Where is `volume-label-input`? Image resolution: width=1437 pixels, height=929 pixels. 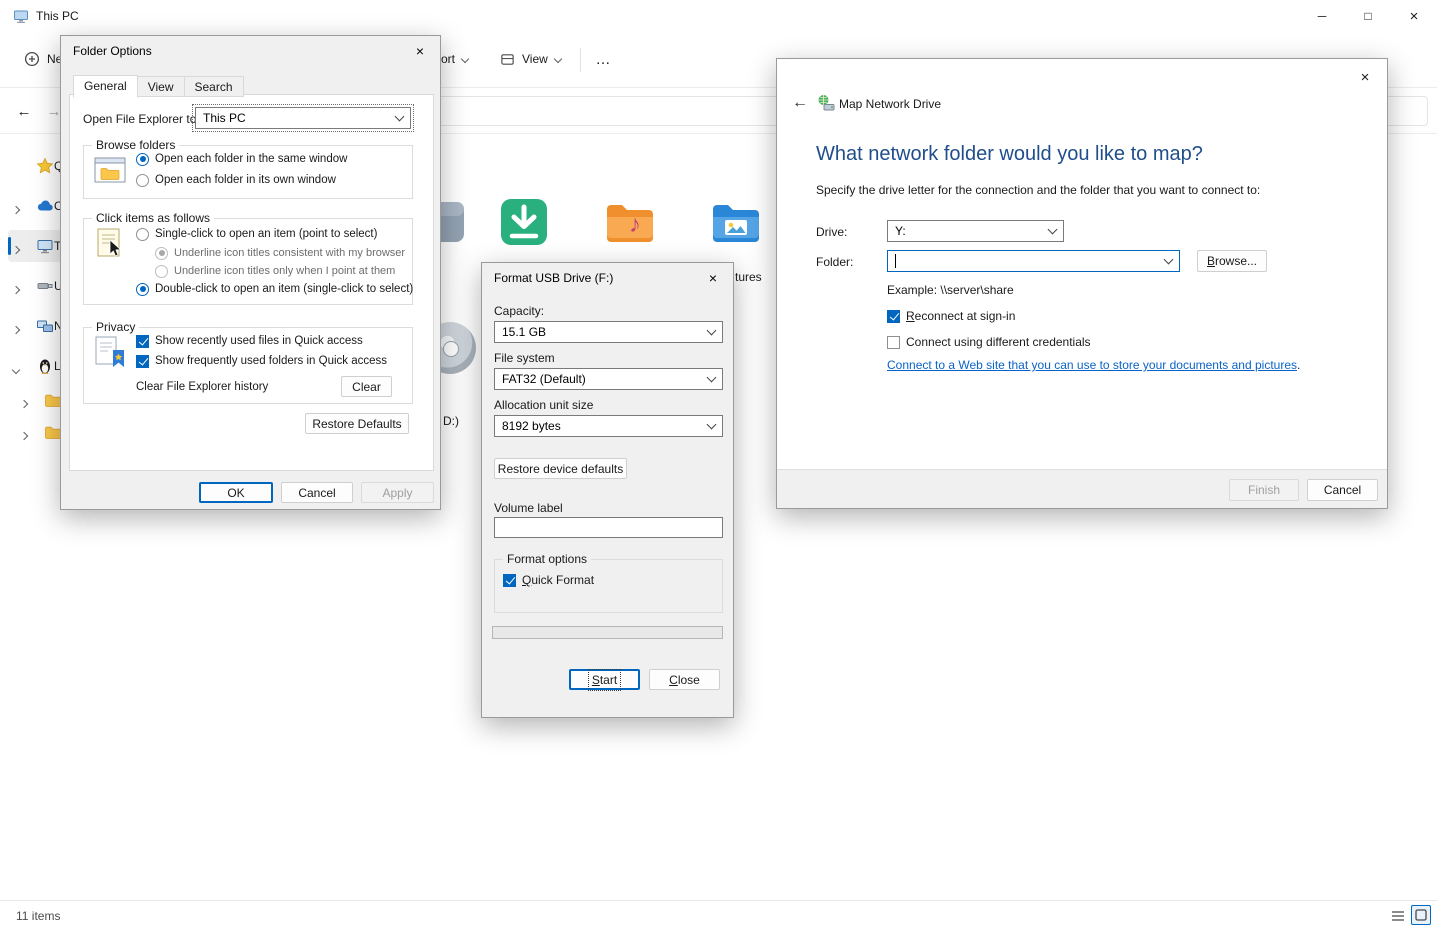 volume-label-input is located at coordinates (608, 527).